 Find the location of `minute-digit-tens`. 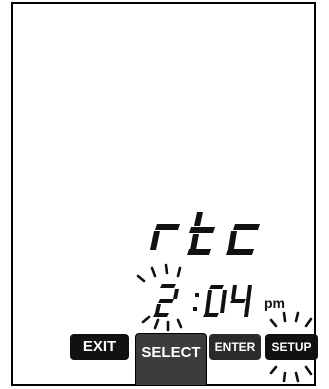

minute-digit-tens is located at coordinates (215, 301).